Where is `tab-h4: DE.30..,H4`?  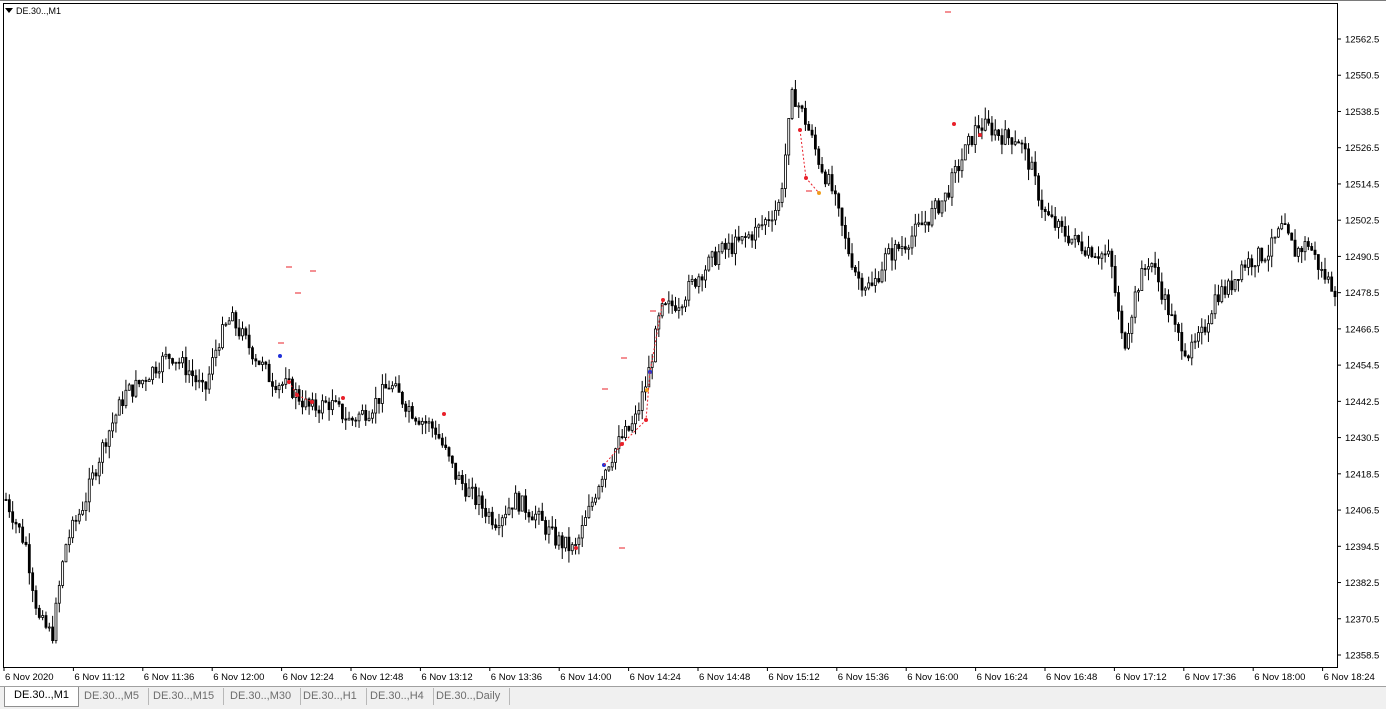
tab-h4: DE.30..,H4 is located at coordinates (397, 696).